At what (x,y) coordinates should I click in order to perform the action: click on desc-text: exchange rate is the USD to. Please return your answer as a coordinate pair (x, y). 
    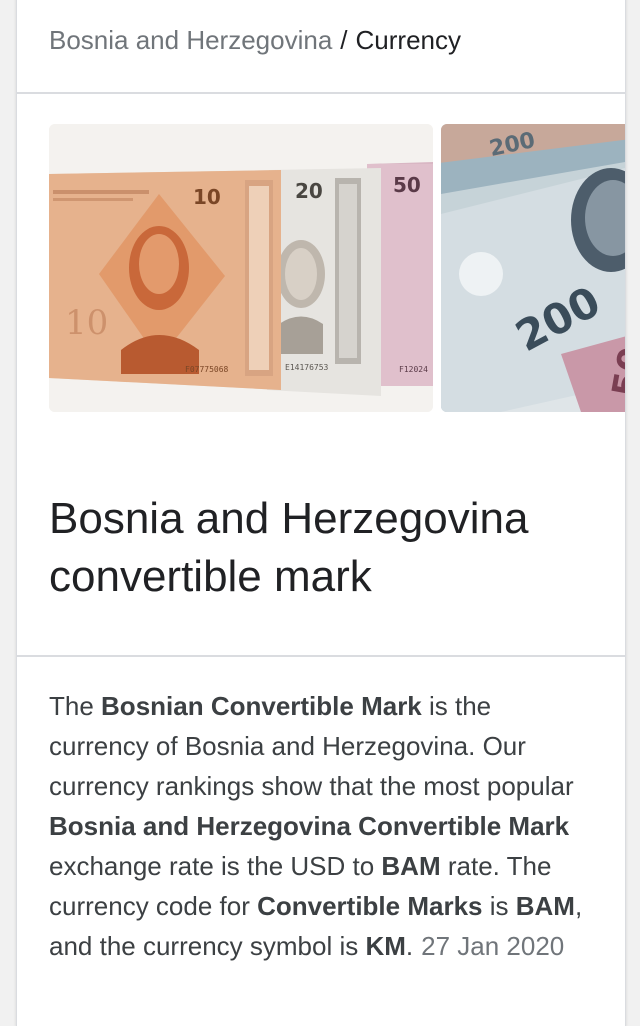
    Looking at the image, I should click on (215, 866).